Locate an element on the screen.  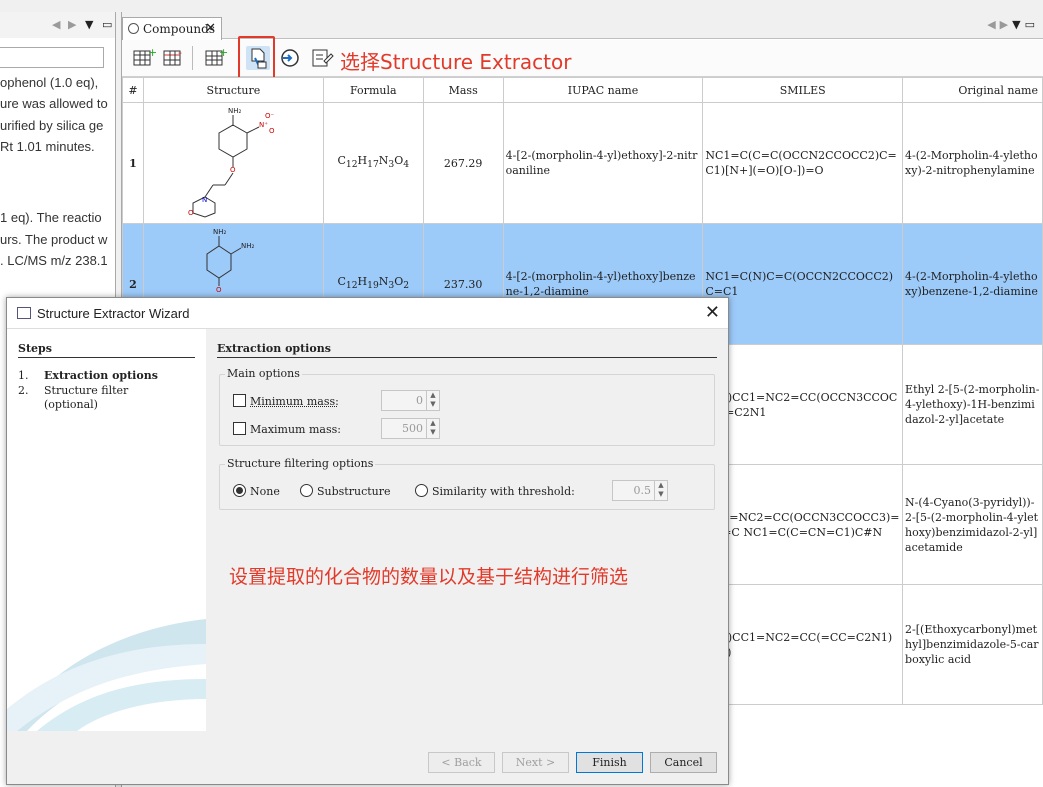
cancel-button: Cancel is located at coordinates (683, 762).